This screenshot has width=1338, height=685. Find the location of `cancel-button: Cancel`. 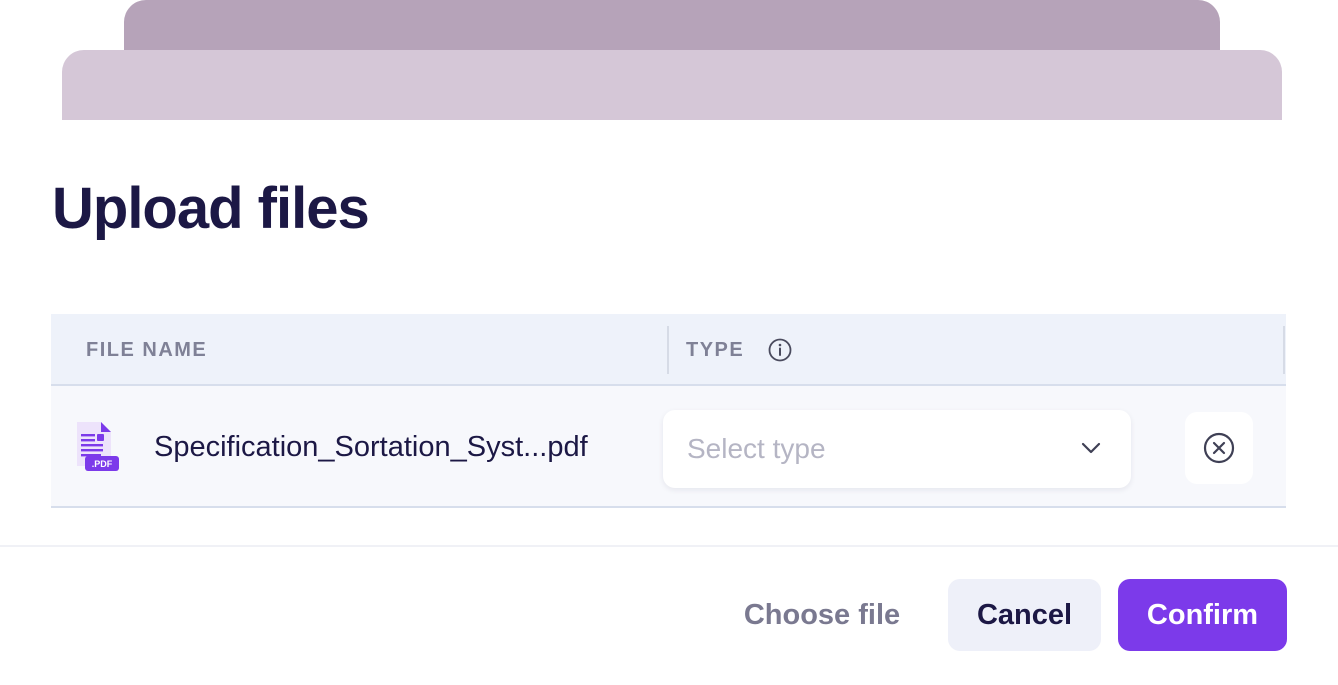

cancel-button: Cancel is located at coordinates (1024, 615).